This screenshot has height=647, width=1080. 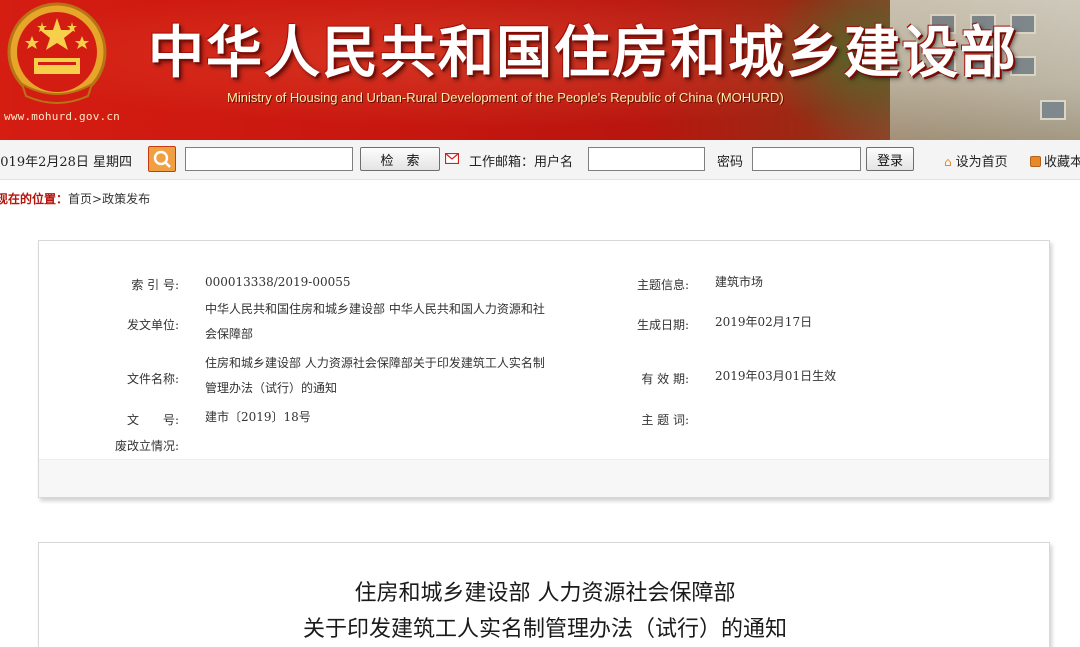 What do you see at coordinates (776, 376) in the screenshot?
I see `valid-value: 2019年03月01日生效` at bounding box center [776, 376].